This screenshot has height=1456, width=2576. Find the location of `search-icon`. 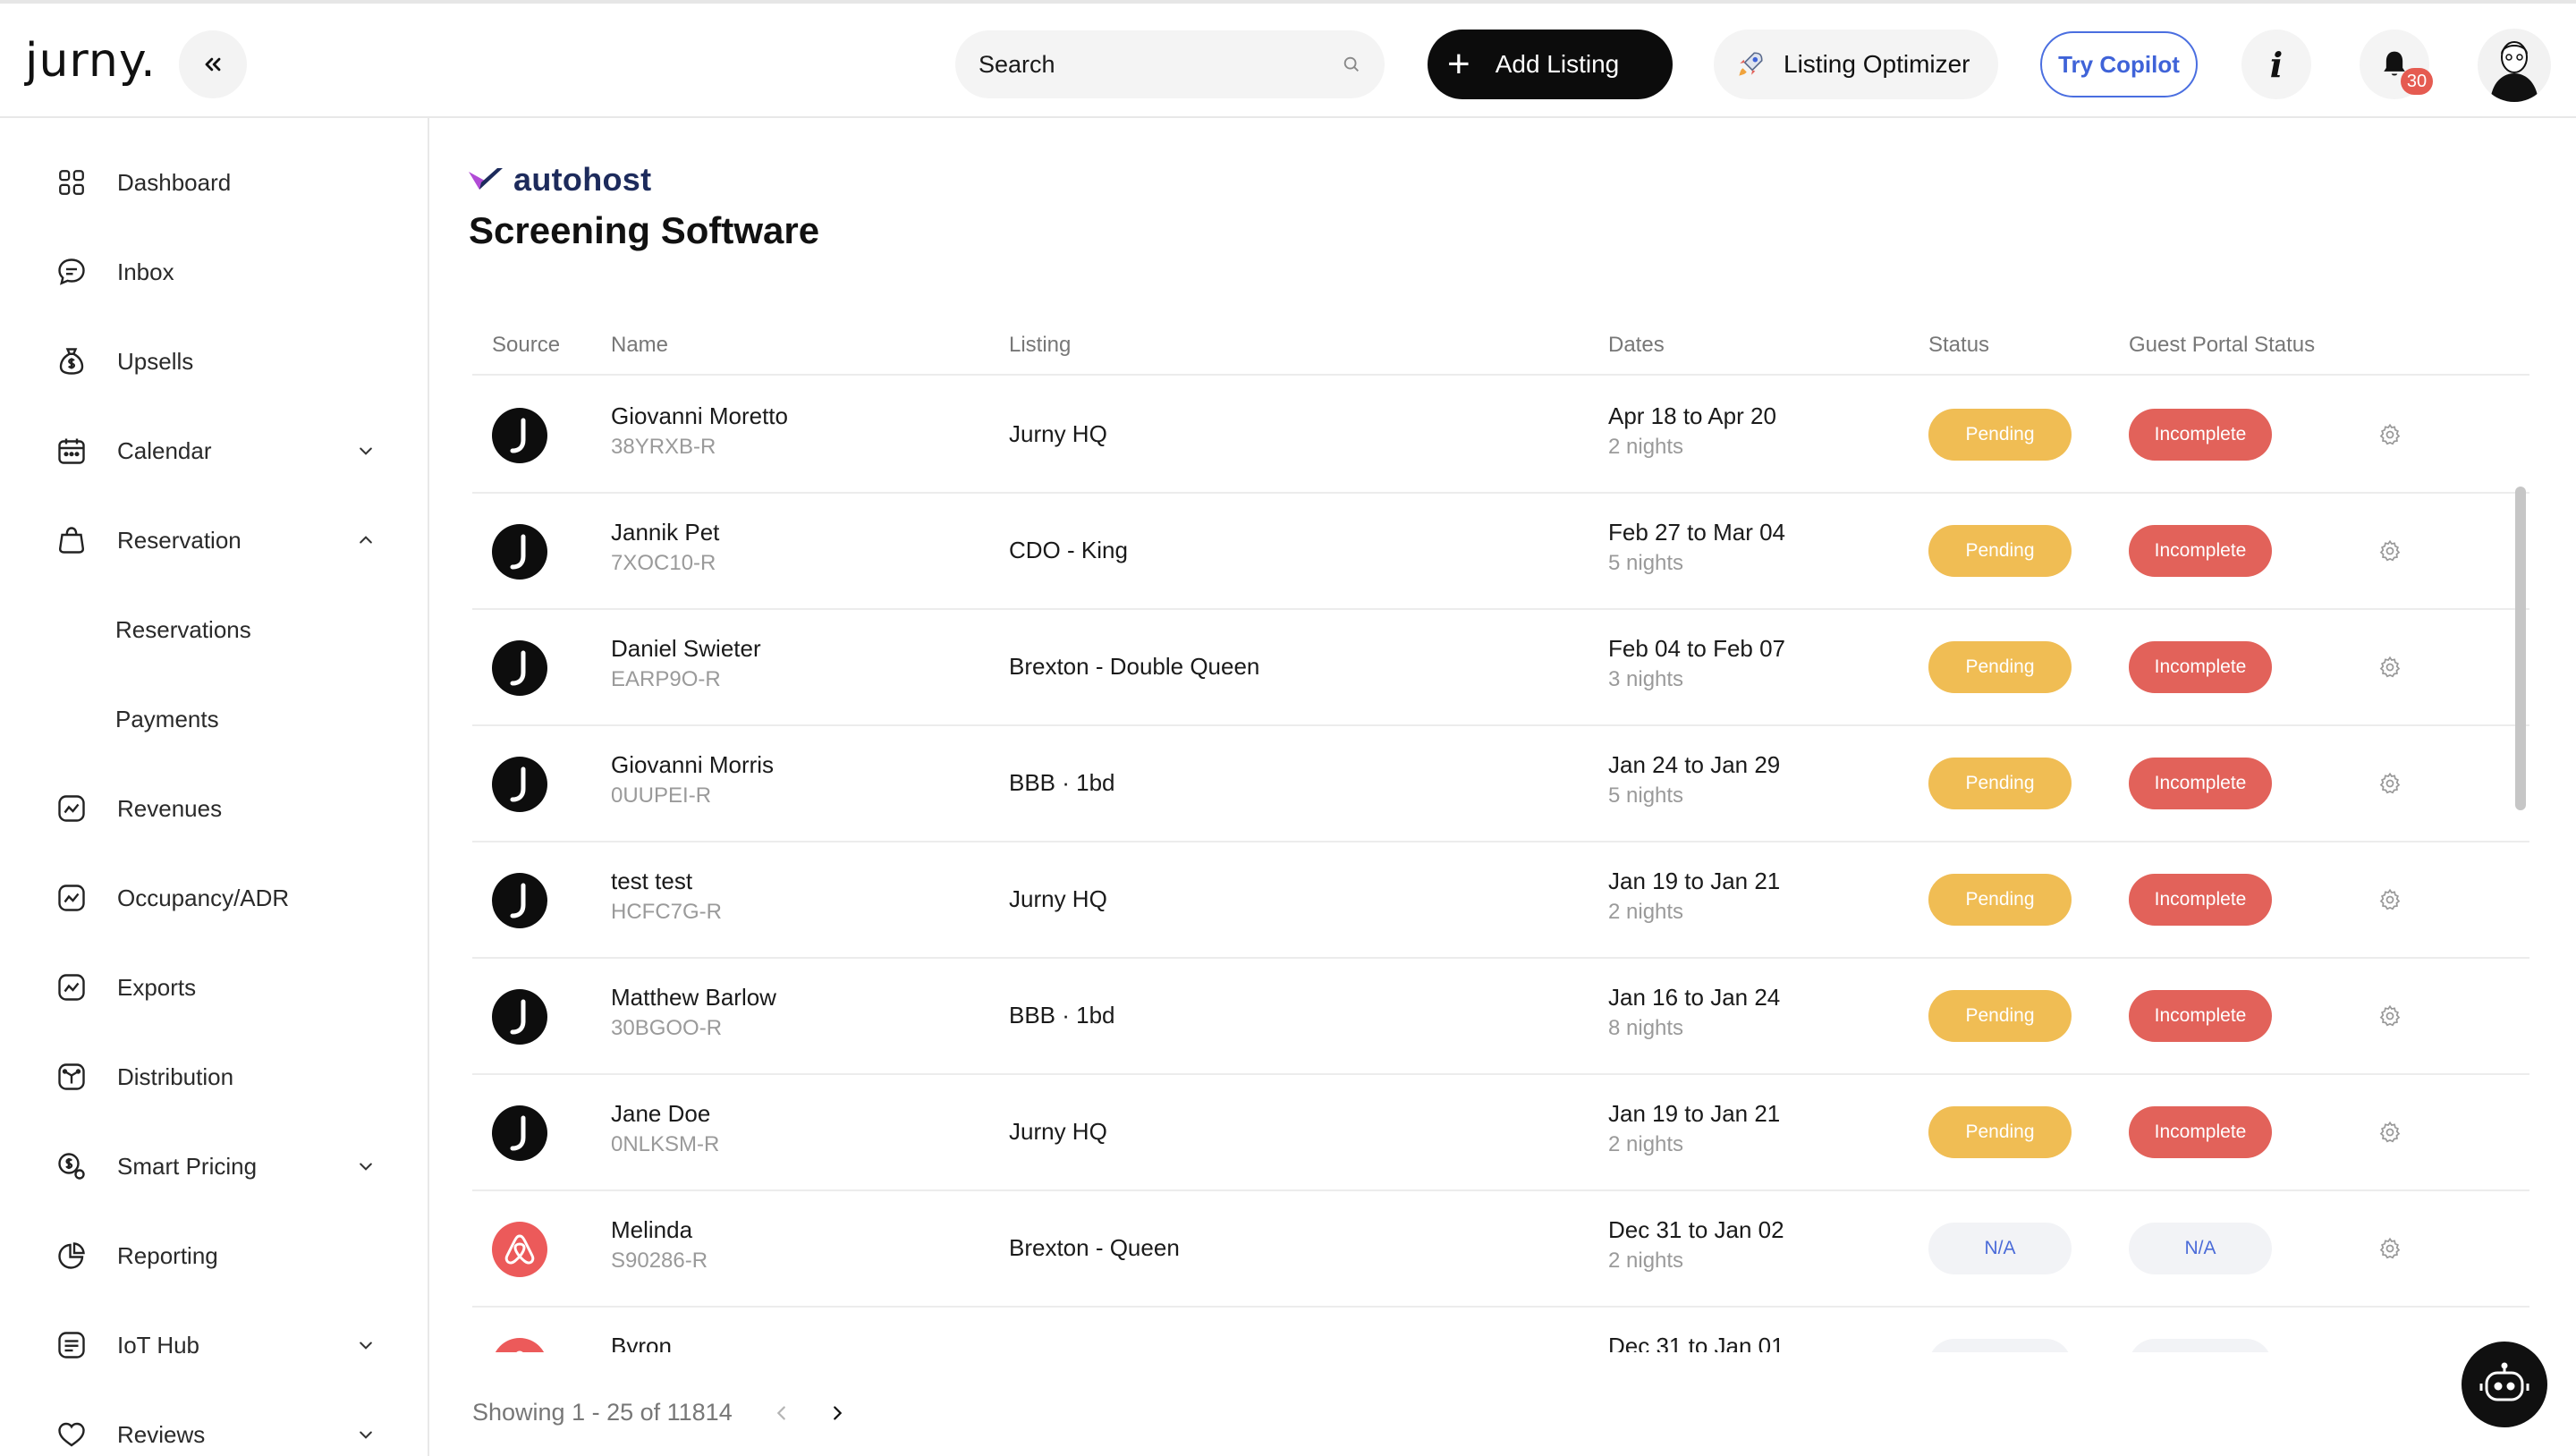

search-icon is located at coordinates (1351, 64).